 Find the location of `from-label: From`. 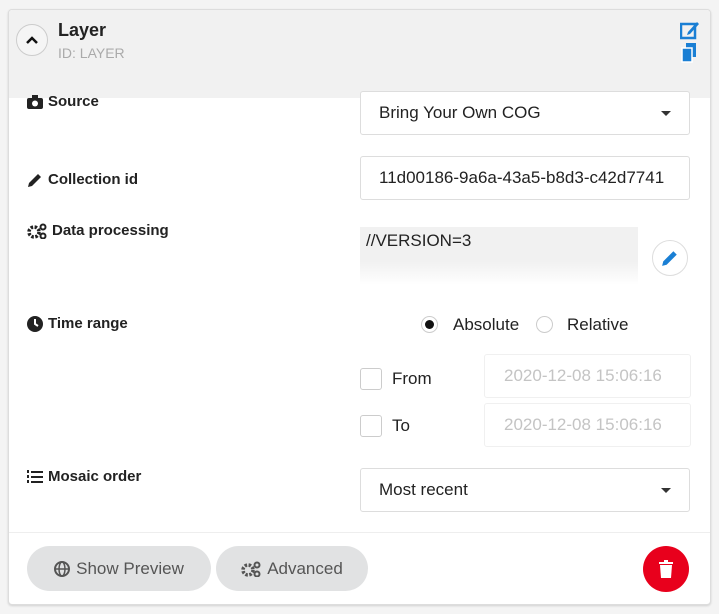

from-label: From is located at coordinates (412, 378).